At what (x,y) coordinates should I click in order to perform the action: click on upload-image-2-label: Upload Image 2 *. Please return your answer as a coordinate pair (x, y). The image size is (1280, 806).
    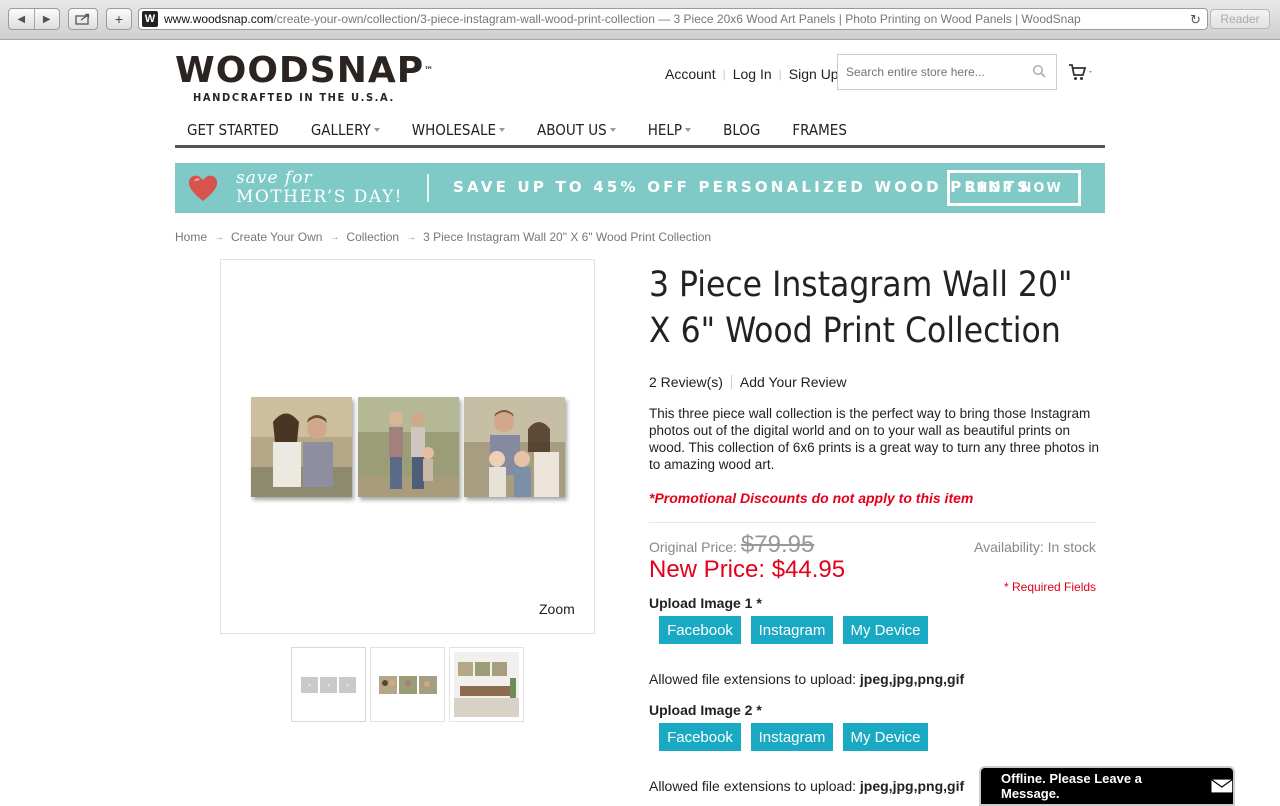
    Looking at the image, I should click on (705, 710).